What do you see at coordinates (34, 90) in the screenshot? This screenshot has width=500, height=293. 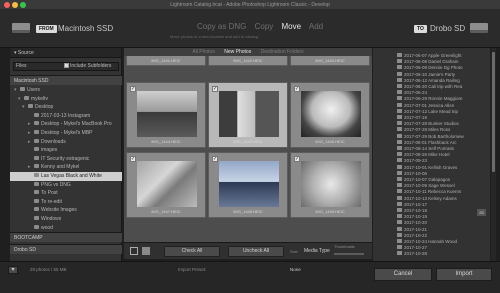 I see `folder-label: Users` at bounding box center [34, 90].